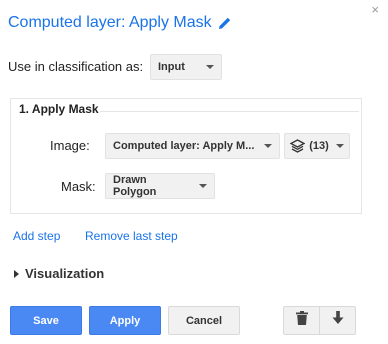 The width and height of the screenshot is (388, 344). Describe the element at coordinates (78, 186) in the screenshot. I see `mask-label: Mask:` at that location.